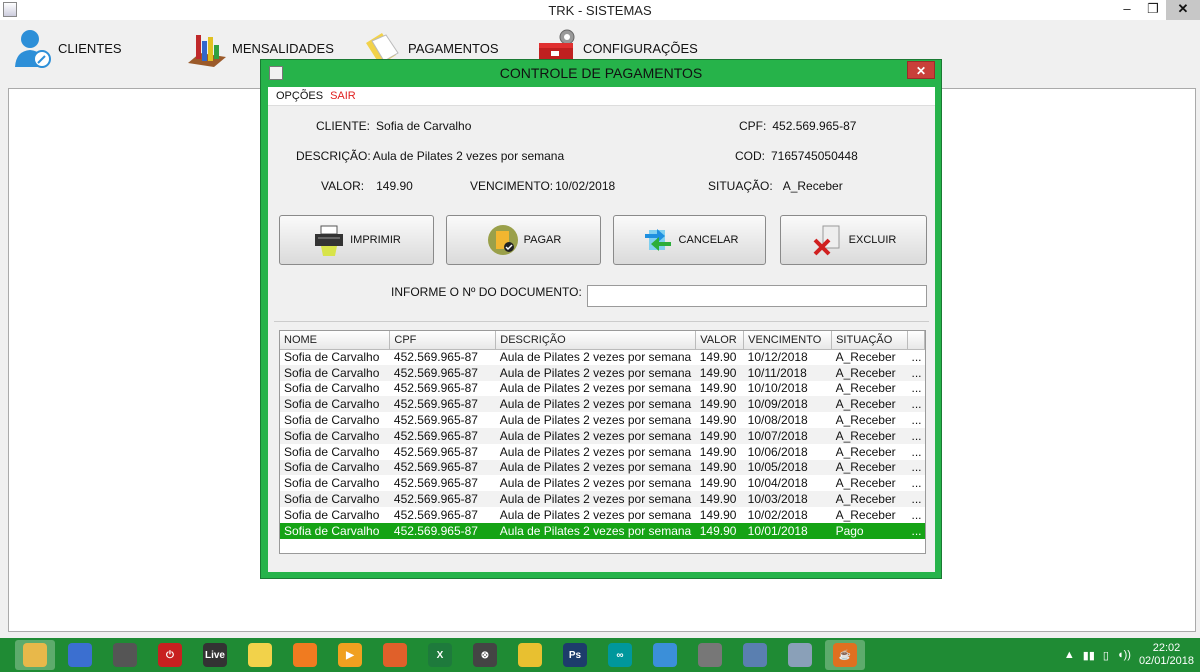 The width and height of the screenshot is (1200, 672). Describe the element at coordinates (299, 96) in the screenshot. I see `menu-opcoes: OPÇÕES` at that location.